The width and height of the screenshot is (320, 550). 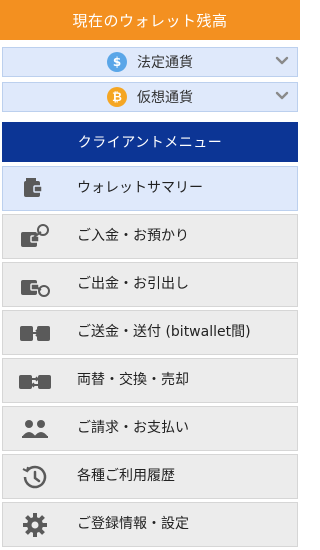 I want to click on fiat-currency-label: 法定通貨, so click(x=165, y=63).